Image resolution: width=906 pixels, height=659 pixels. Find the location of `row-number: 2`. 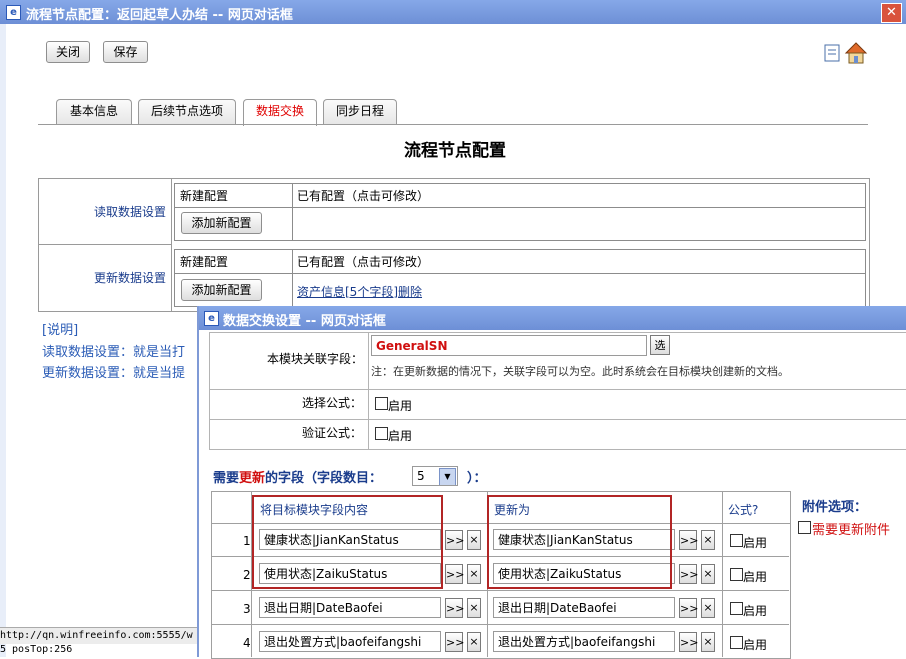

row-number: 2 is located at coordinates (247, 575).